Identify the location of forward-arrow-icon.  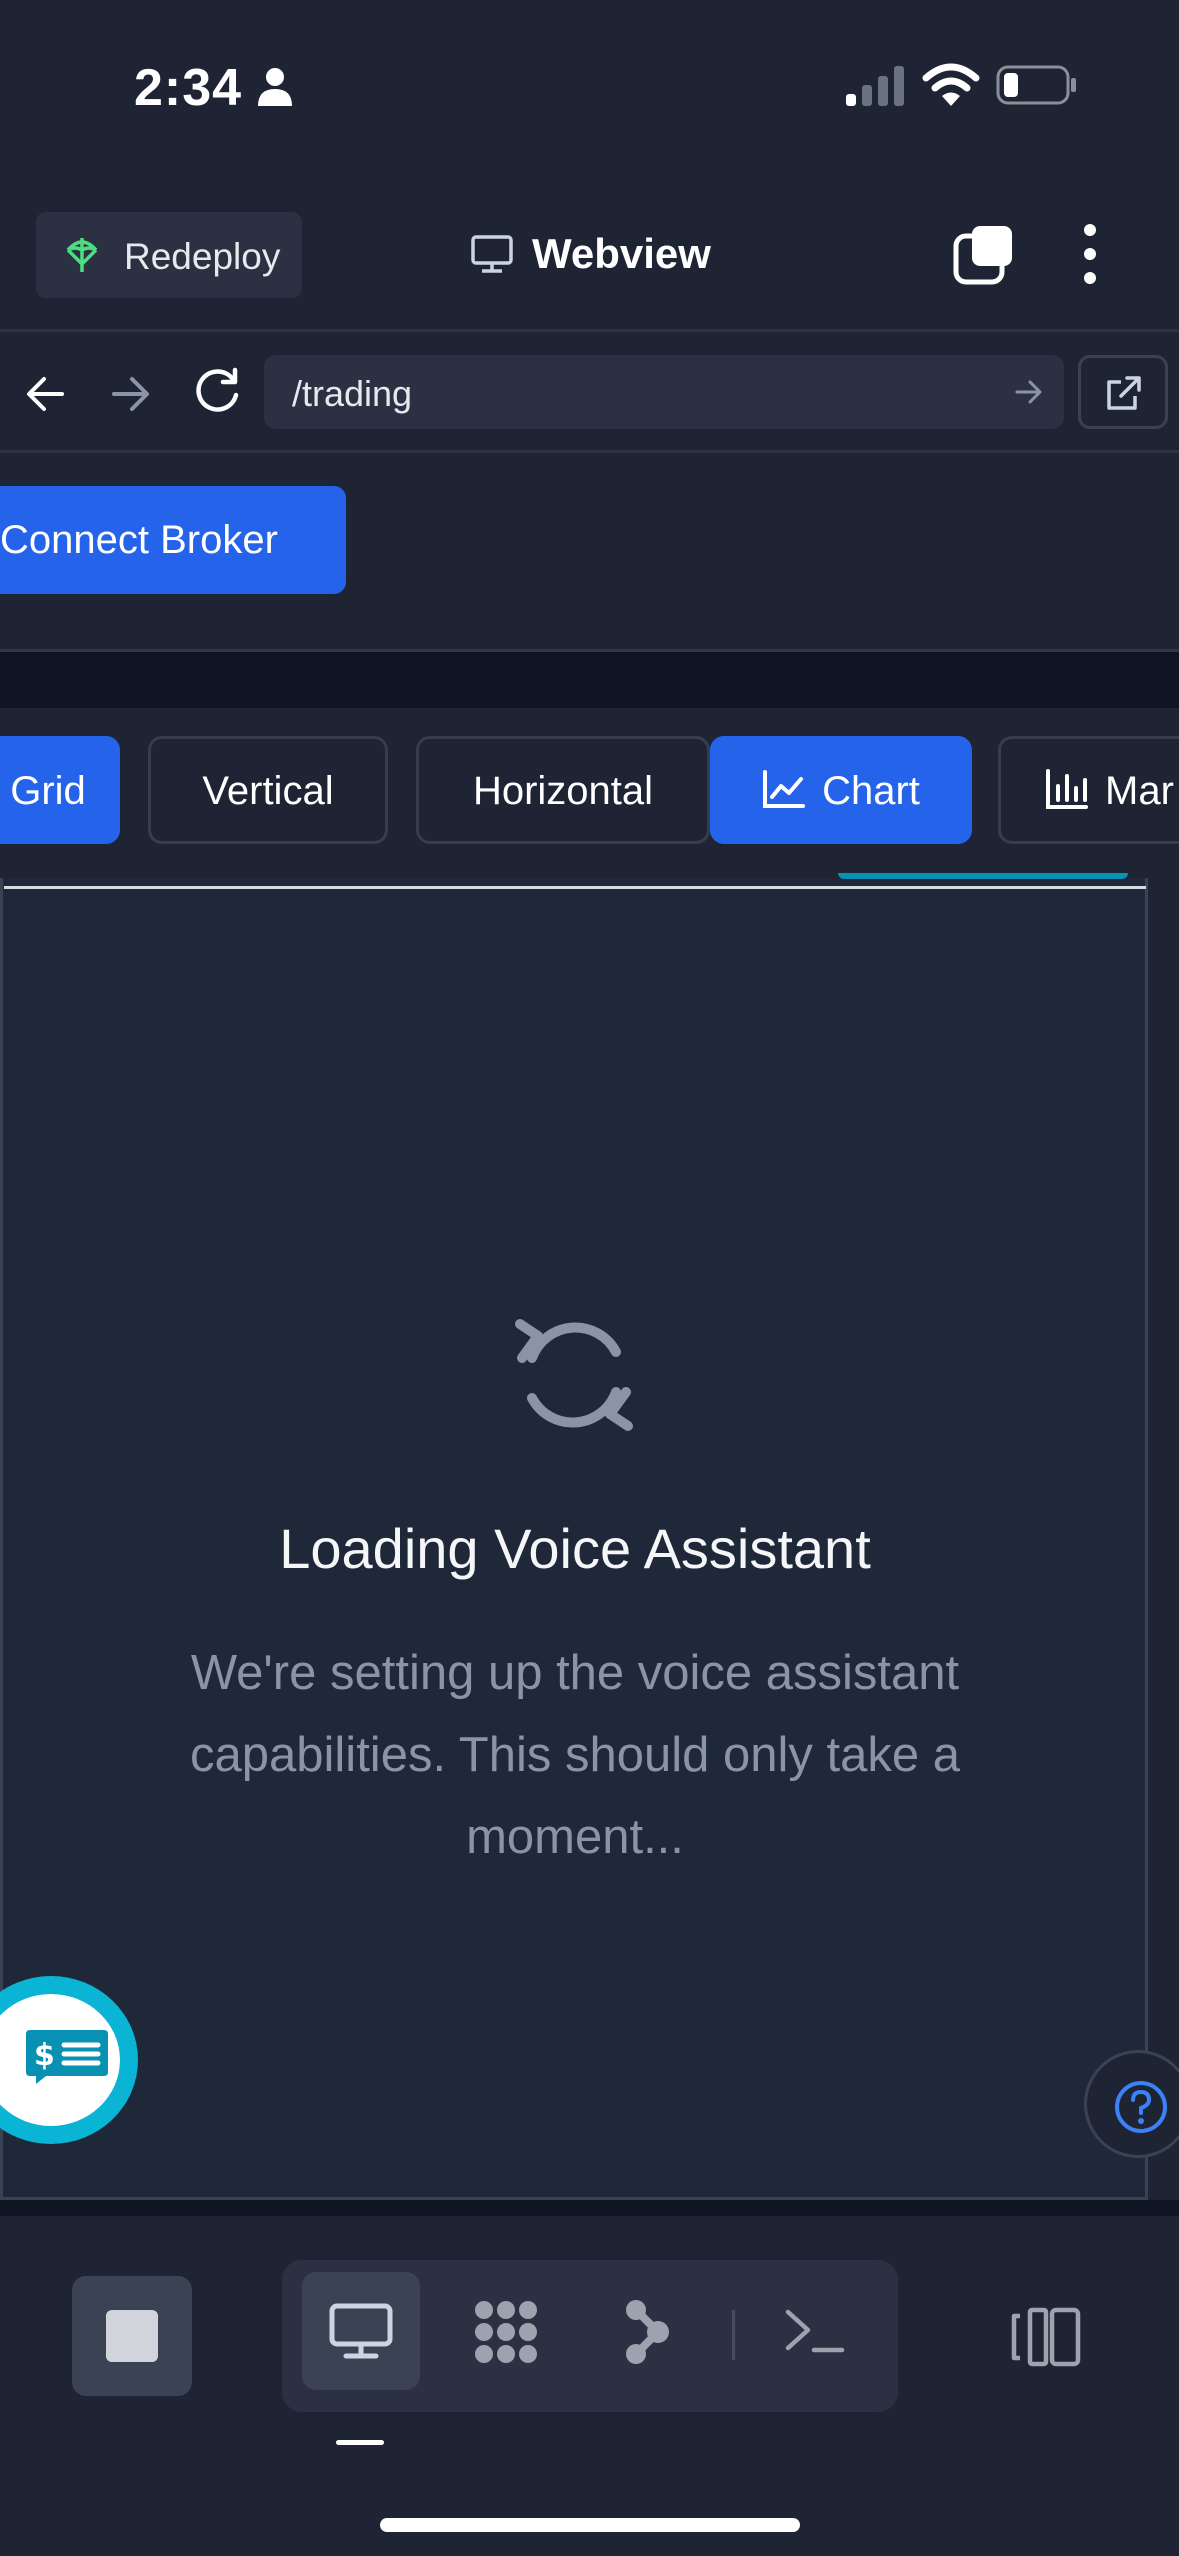
(131, 394).